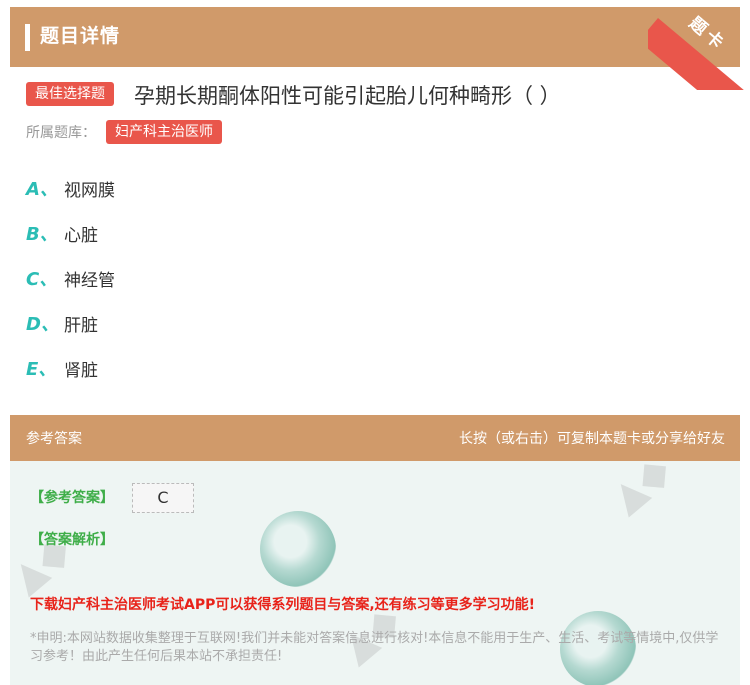 The height and width of the screenshot is (685, 750). Describe the element at coordinates (61, 133) in the screenshot. I see `library-label: 所属题库：` at that location.